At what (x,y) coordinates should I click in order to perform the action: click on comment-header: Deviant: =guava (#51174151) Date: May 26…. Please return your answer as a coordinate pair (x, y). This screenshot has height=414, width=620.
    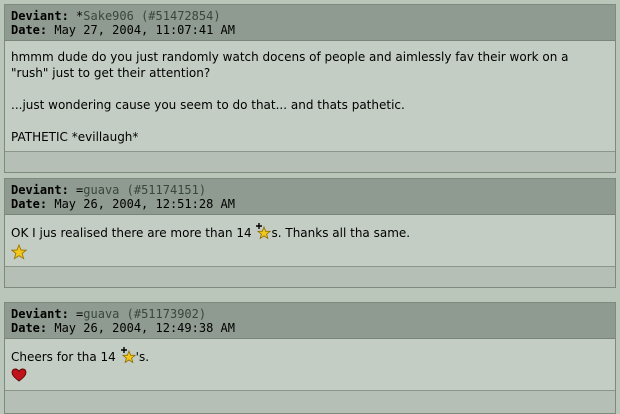
    Looking at the image, I should click on (310, 197).